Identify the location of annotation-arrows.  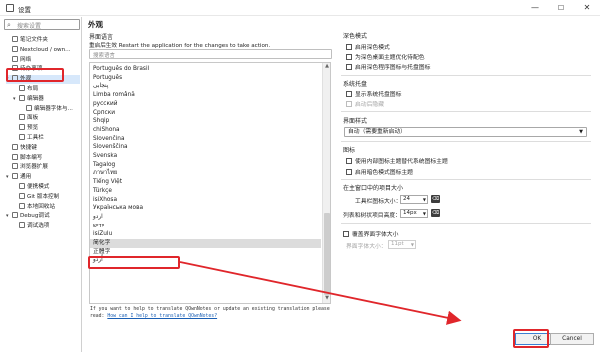
(320, 293).